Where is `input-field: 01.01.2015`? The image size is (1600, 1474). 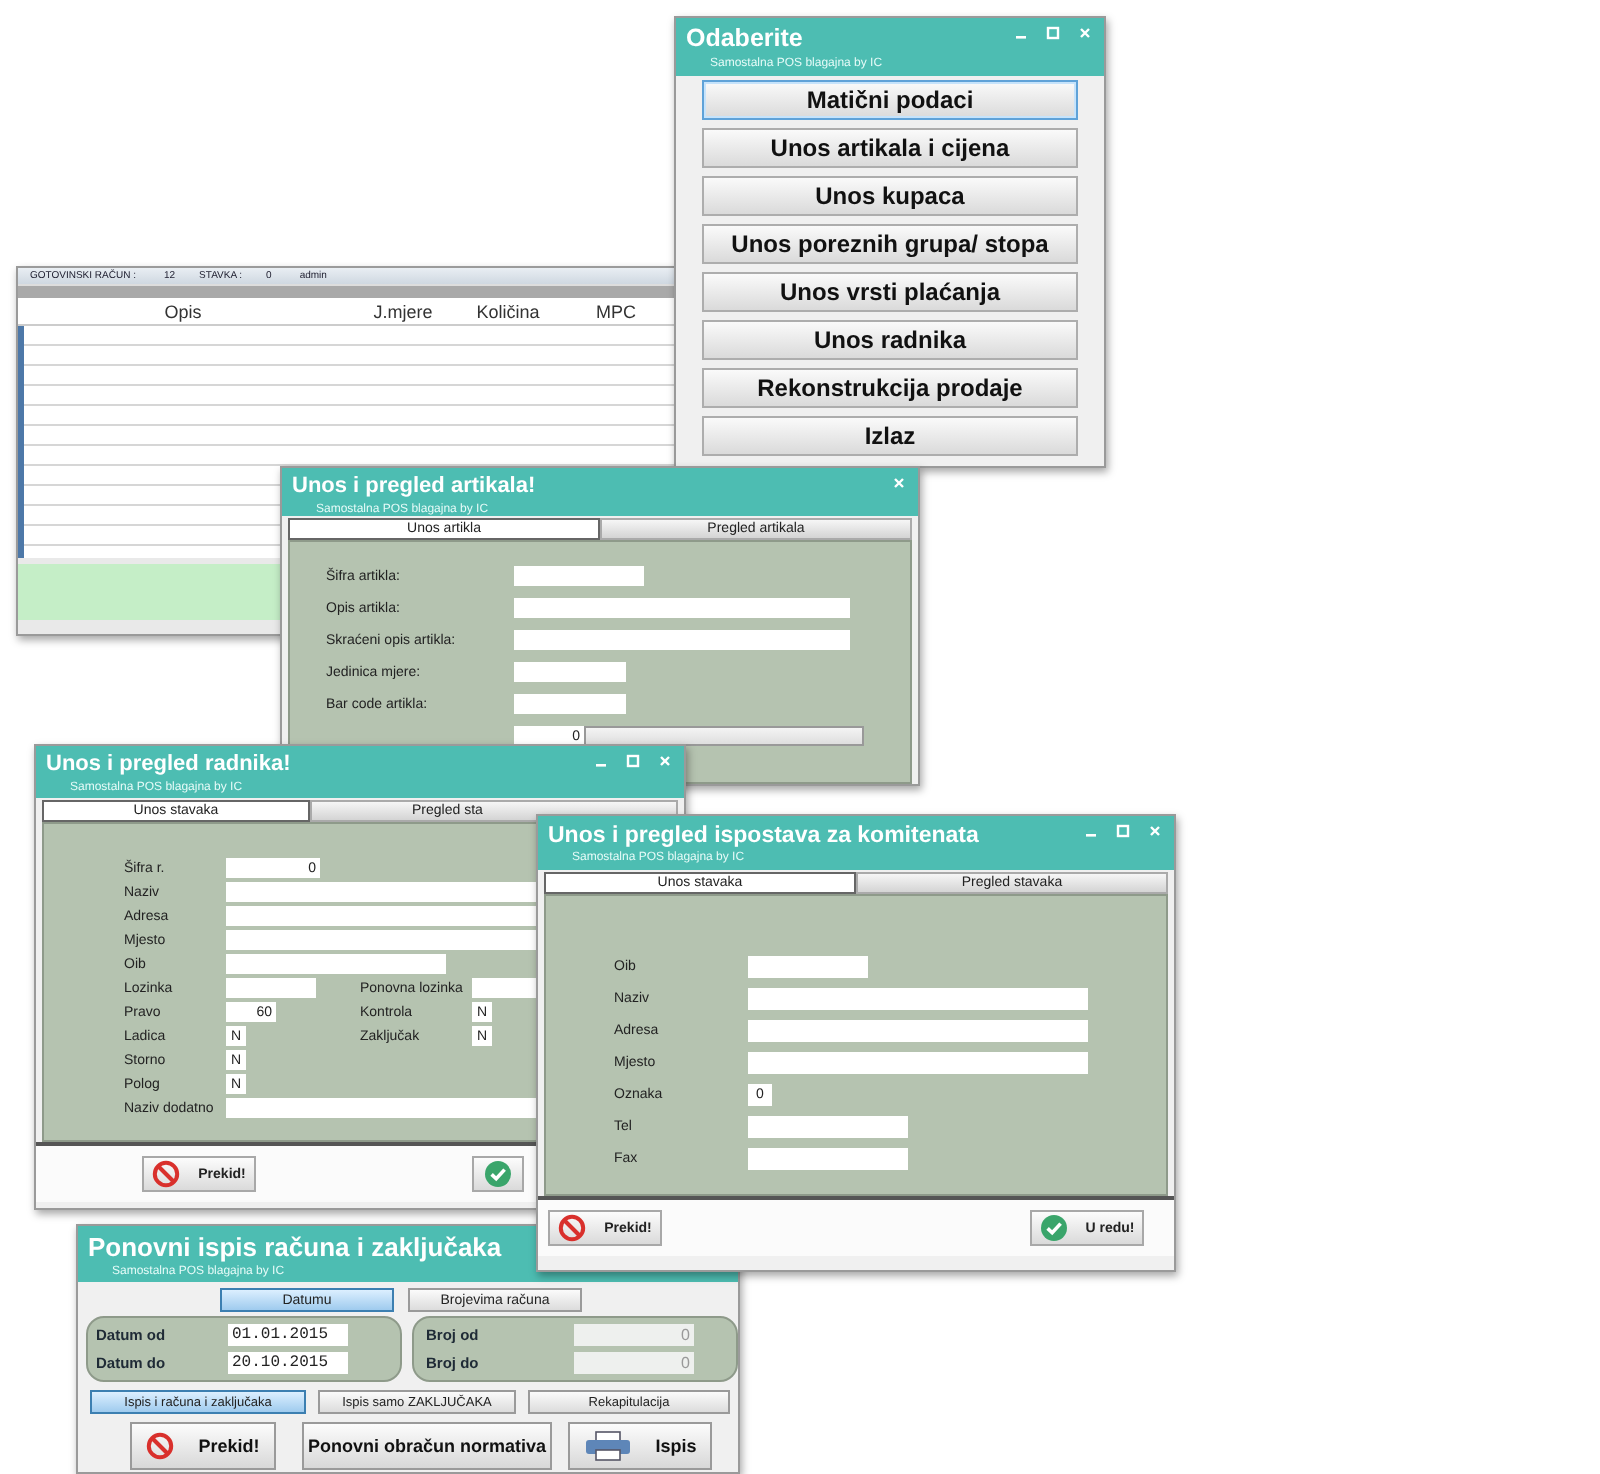
input-field: 01.01.2015 is located at coordinates (288, 1335).